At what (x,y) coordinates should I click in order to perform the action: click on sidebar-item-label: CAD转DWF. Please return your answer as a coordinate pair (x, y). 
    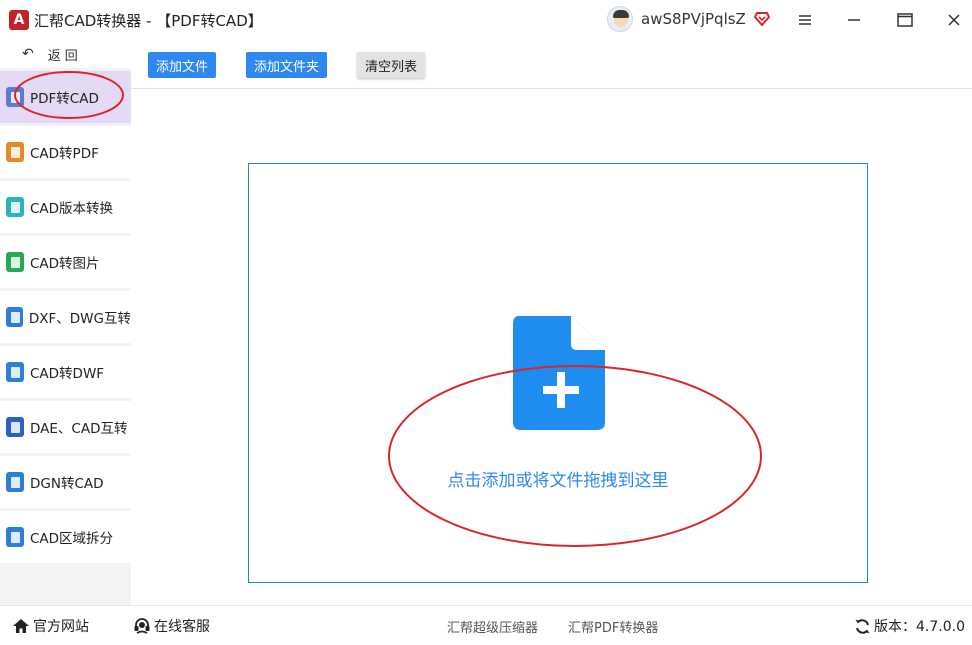
    Looking at the image, I should click on (67, 374).